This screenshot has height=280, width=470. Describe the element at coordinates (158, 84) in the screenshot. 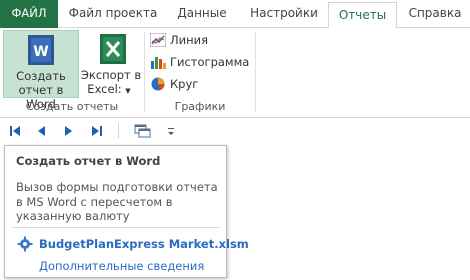

I see `pie-chart-icon` at that location.